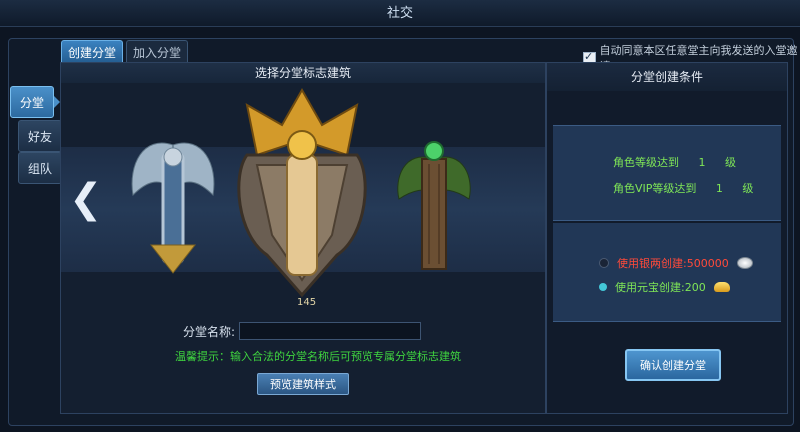 The width and height of the screenshot is (800, 432). I want to click on emblem-panel-title: 选择分堂标志建筑, so click(303, 73).